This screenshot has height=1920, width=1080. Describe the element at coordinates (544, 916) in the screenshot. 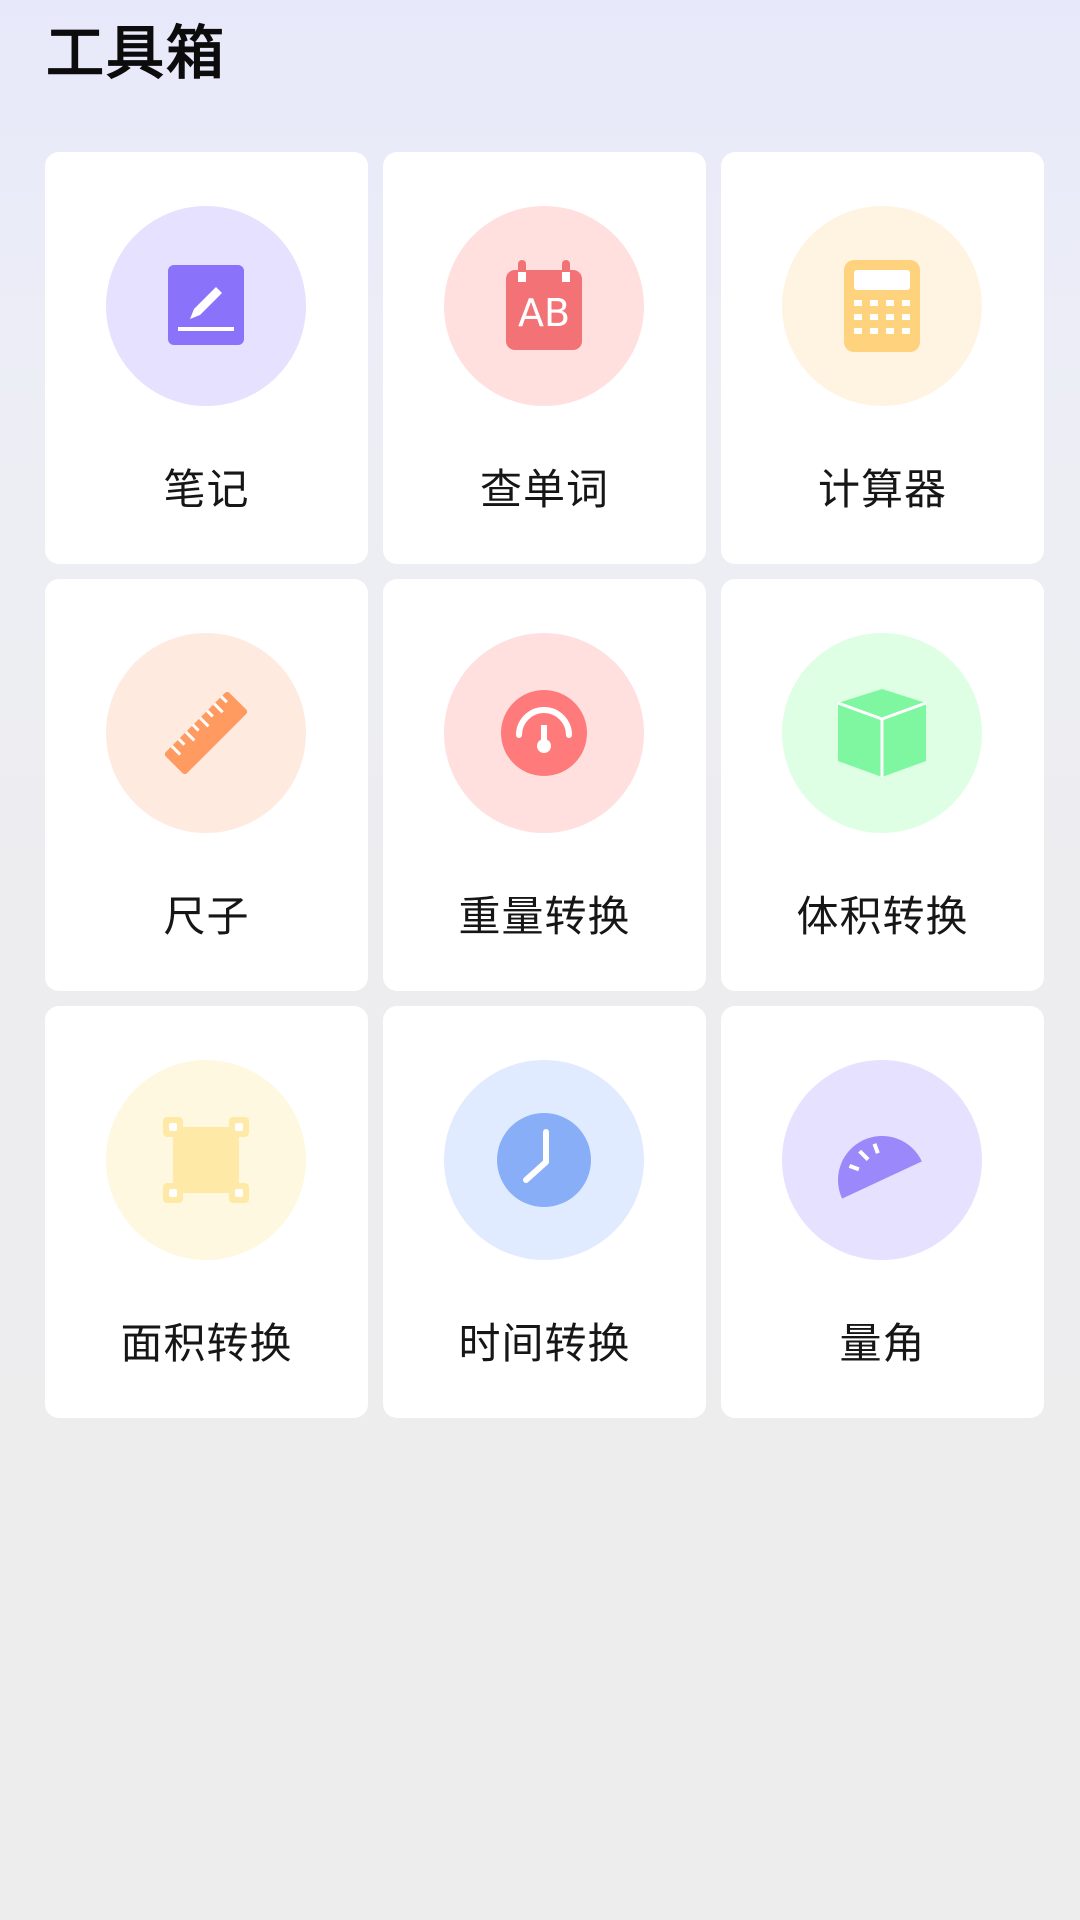

I see `tool-label-weight-conversion: 重量转换` at that location.